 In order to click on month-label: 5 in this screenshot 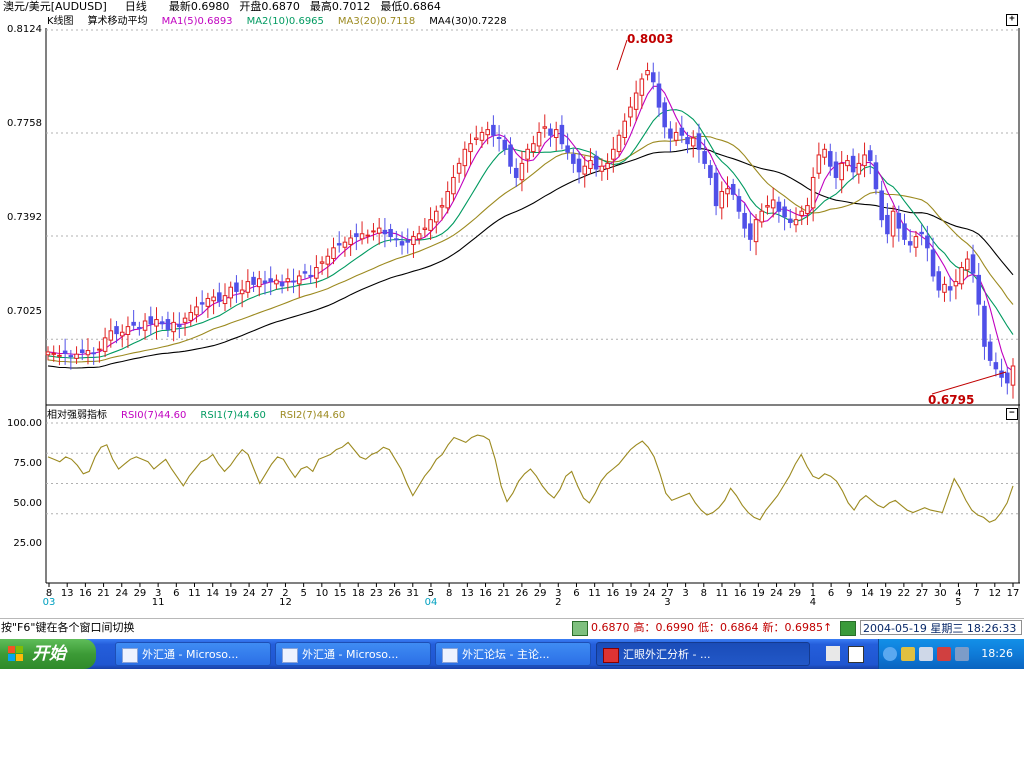, I will do `click(958, 602)`.